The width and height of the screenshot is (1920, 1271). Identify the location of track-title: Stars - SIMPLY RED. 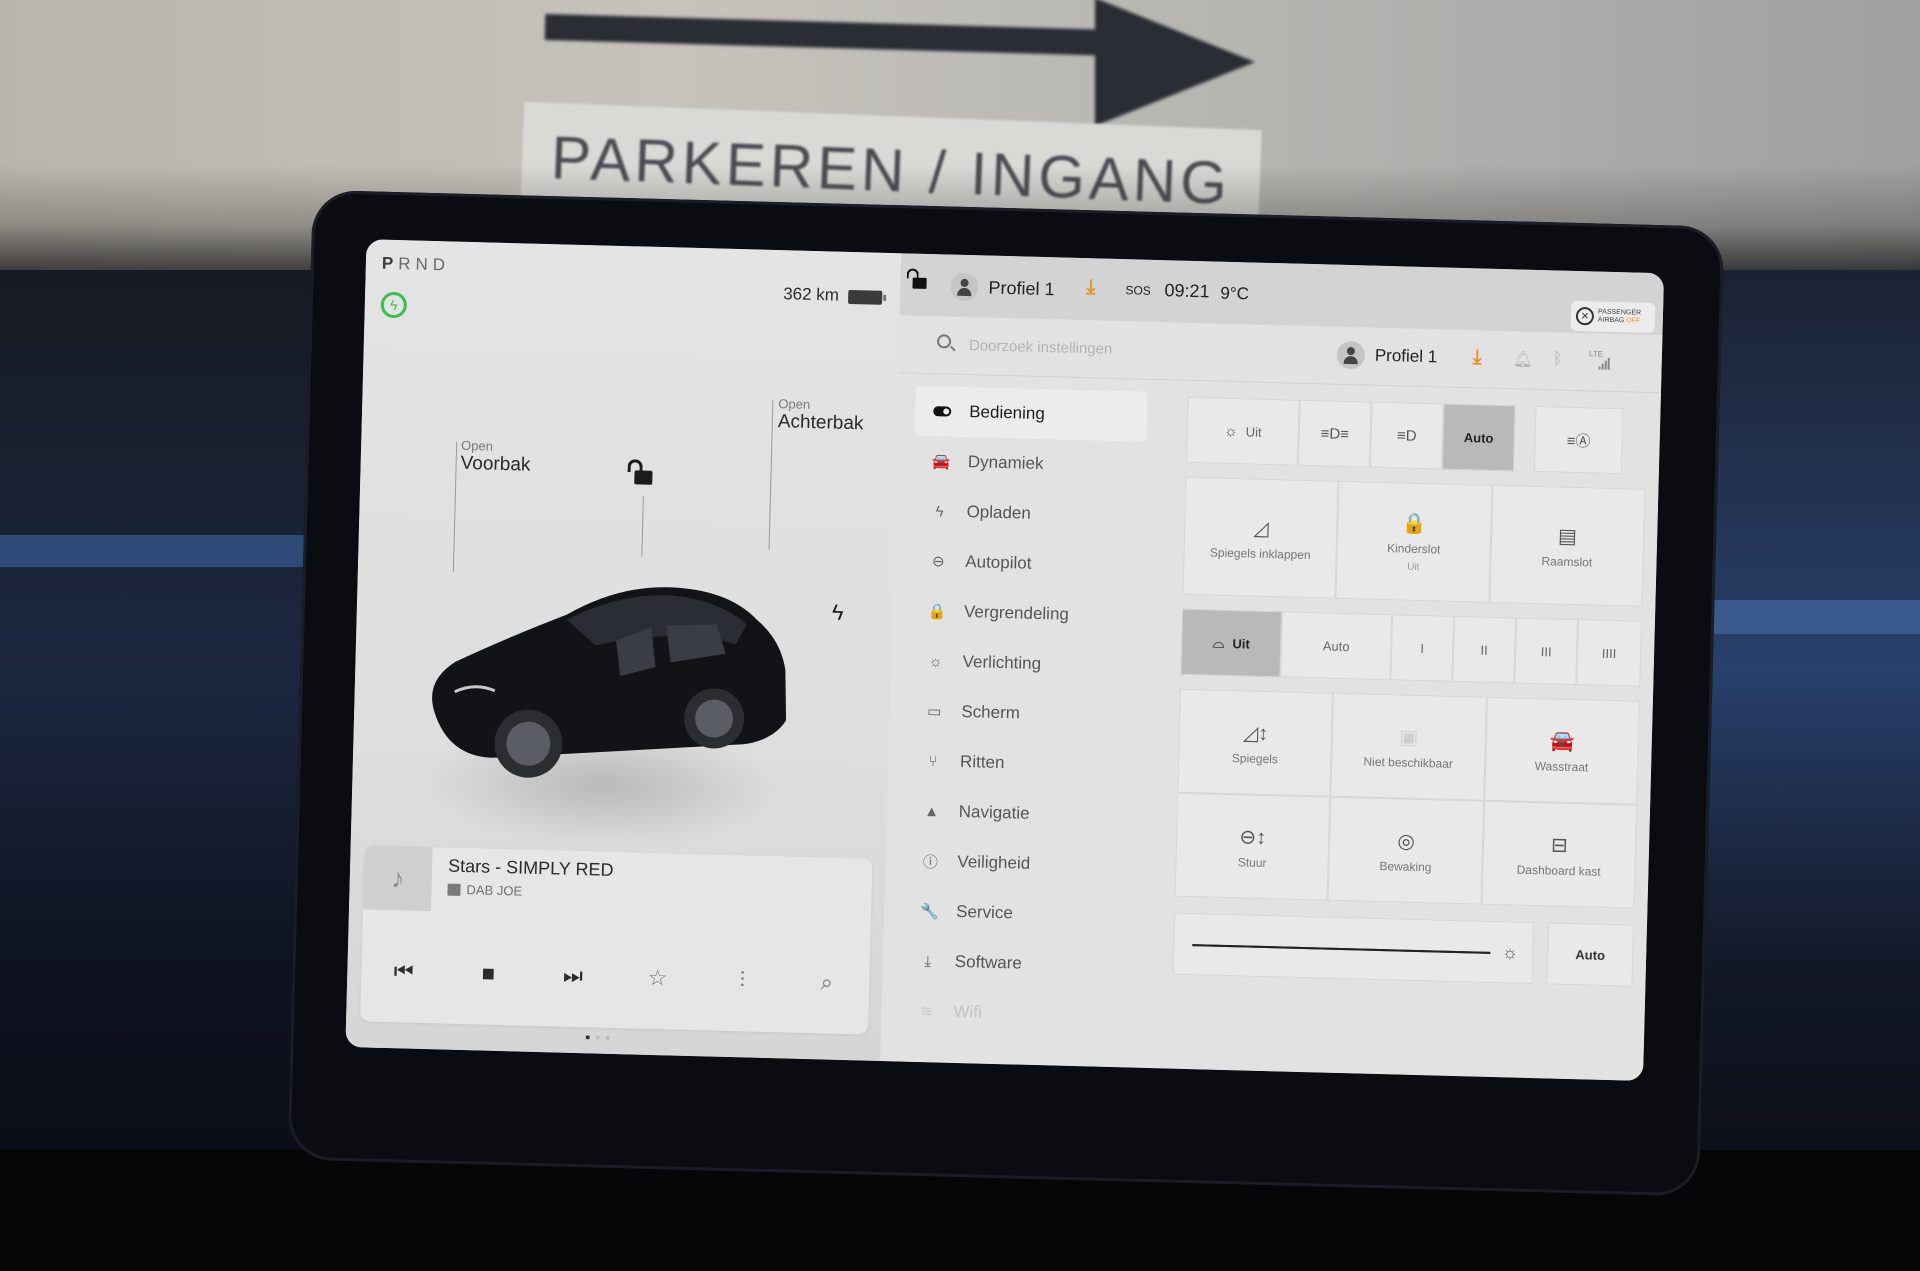
(530, 867).